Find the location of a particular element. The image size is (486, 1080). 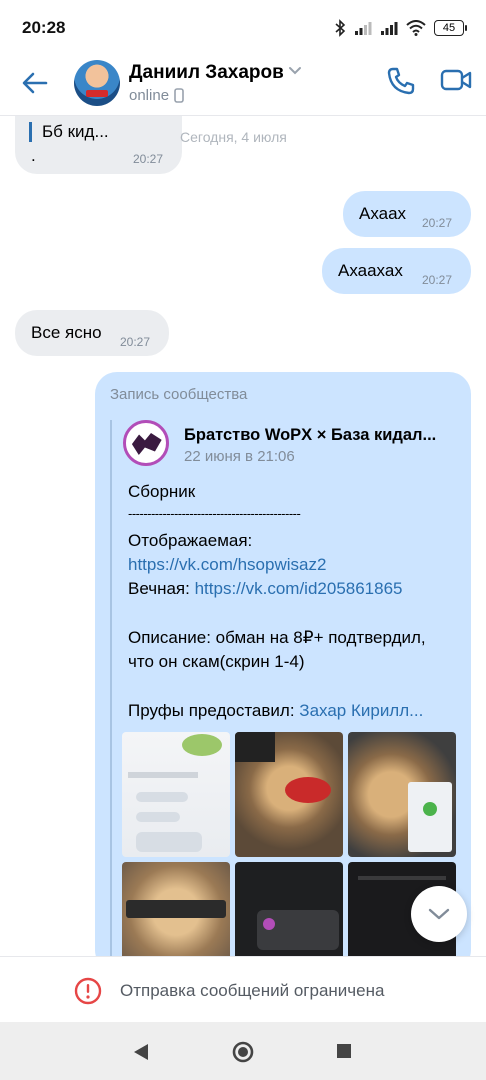

avatar is located at coordinates (97, 83).